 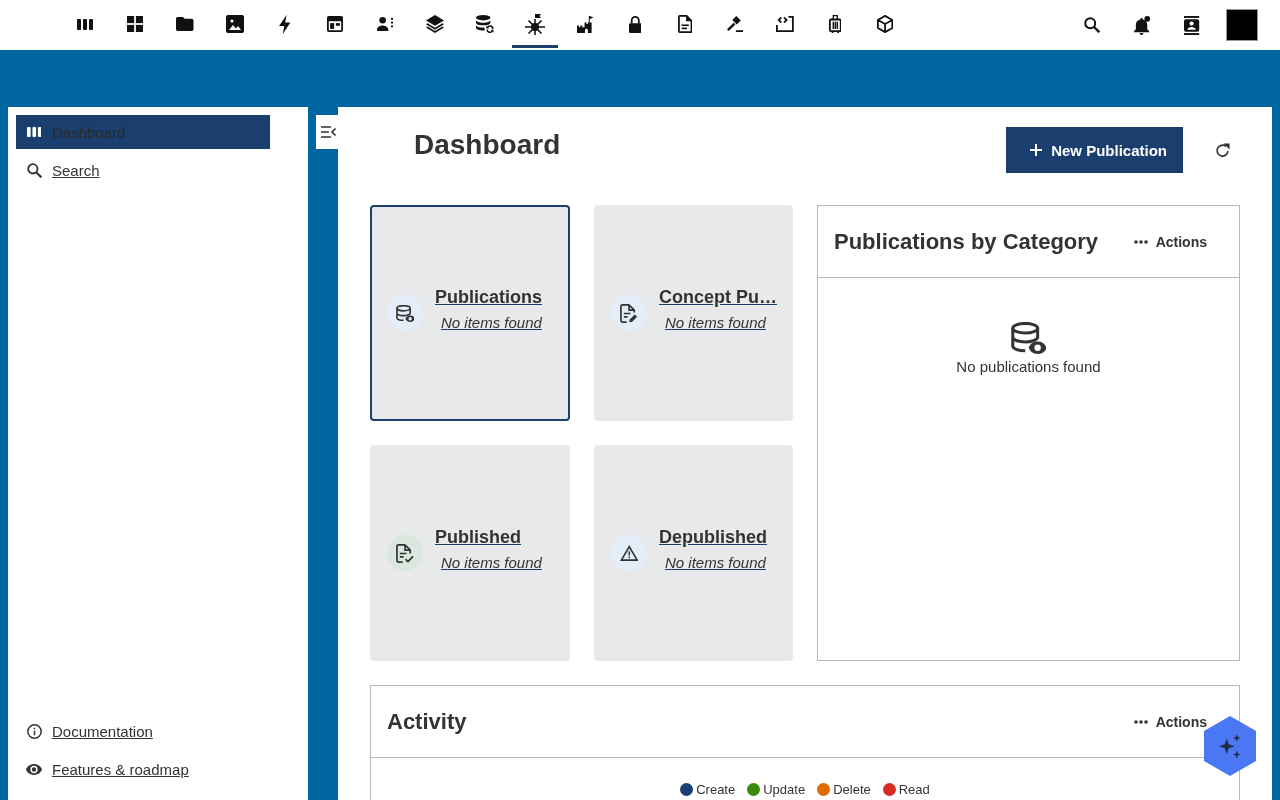 I want to click on menu-collapse-icon, so click(x=328, y=132).